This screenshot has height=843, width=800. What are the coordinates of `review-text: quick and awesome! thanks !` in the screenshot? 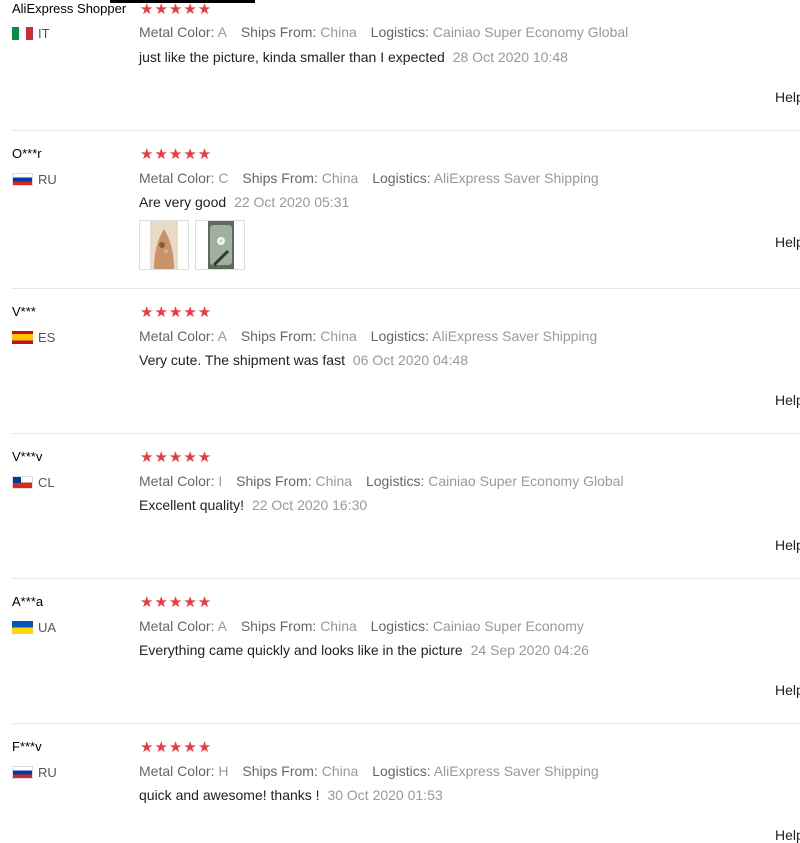 It's located at (229, 795).